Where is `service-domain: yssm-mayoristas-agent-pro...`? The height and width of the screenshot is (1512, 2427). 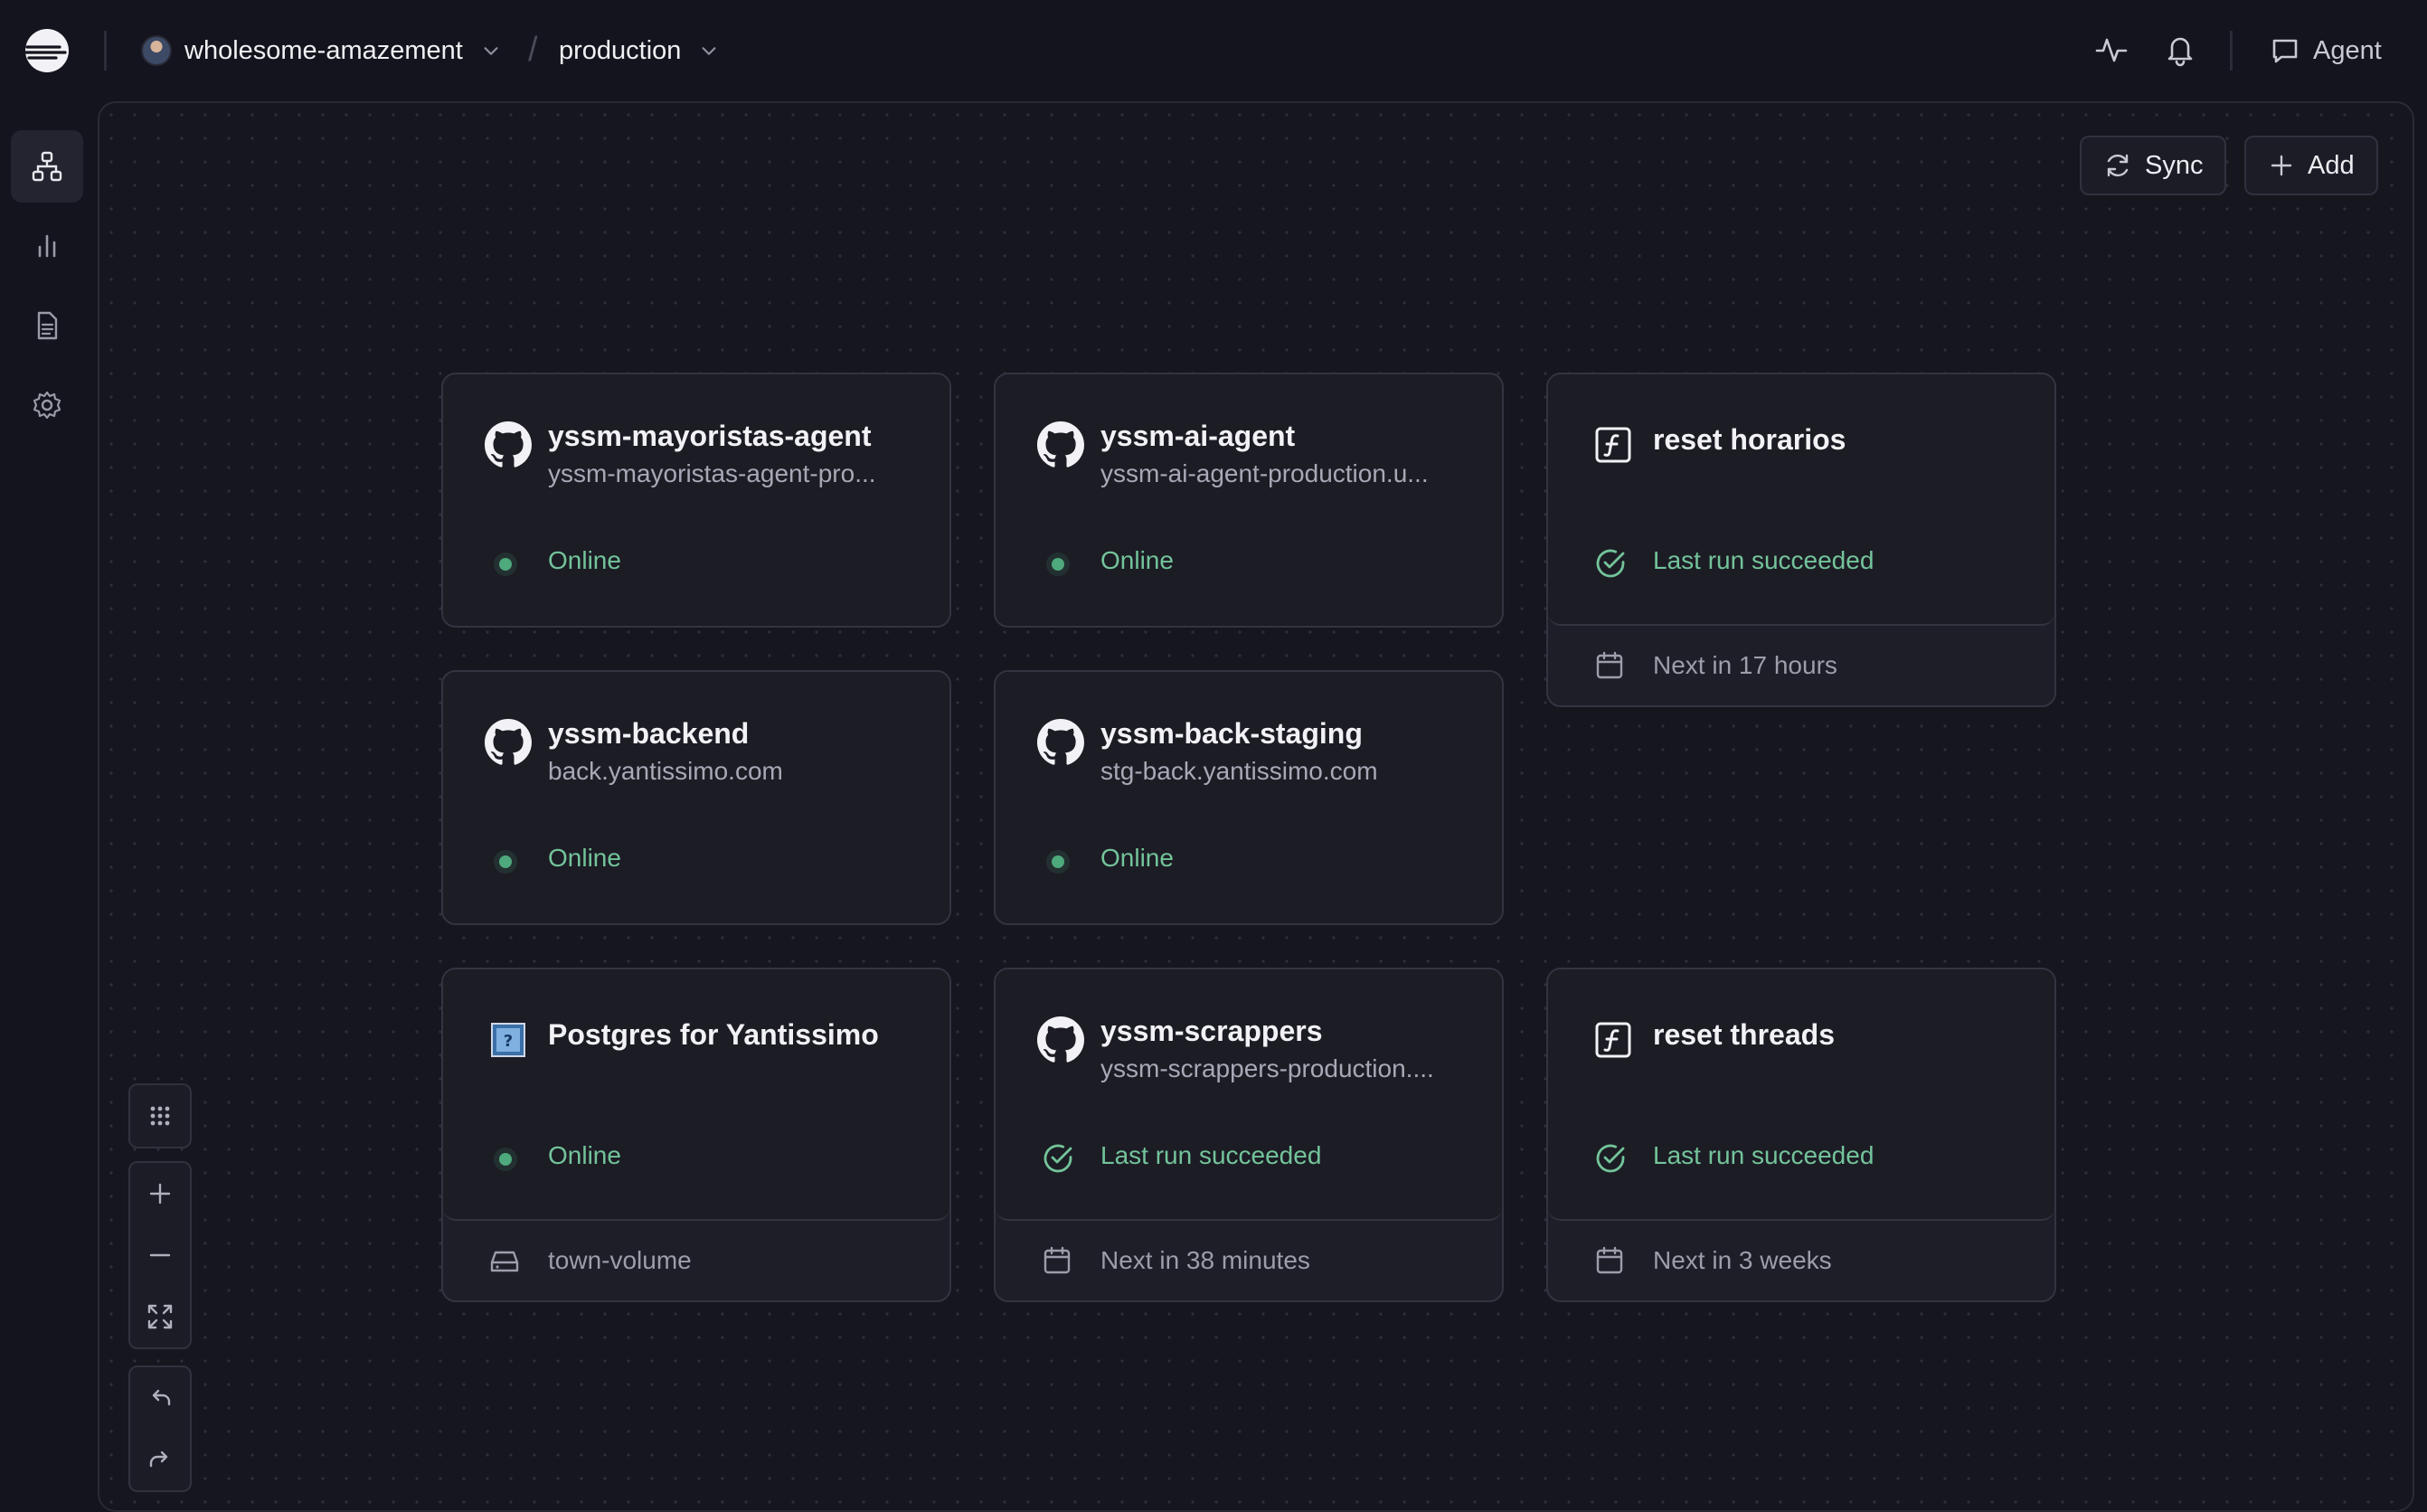 service-domain: yssm-mayoristas-agent-pro... is located at coordinates (712, 473).